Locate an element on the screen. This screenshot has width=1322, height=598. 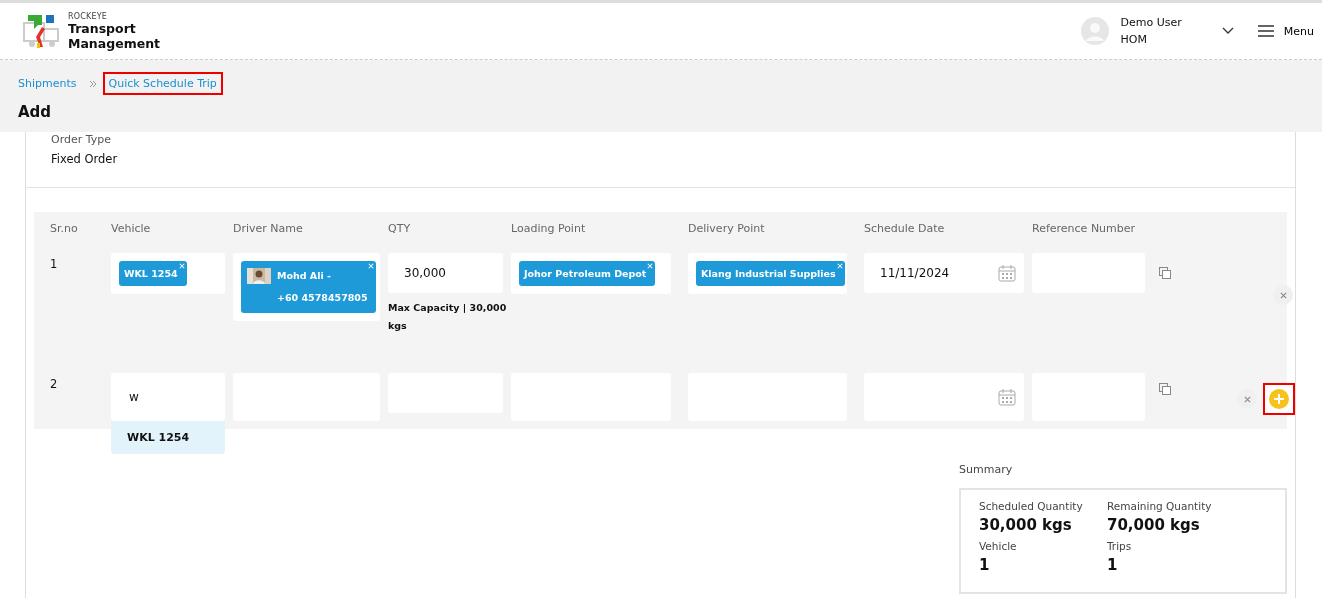
delivery-point-field: Klang Industrial Supplies is located at coordinates (767, 273).